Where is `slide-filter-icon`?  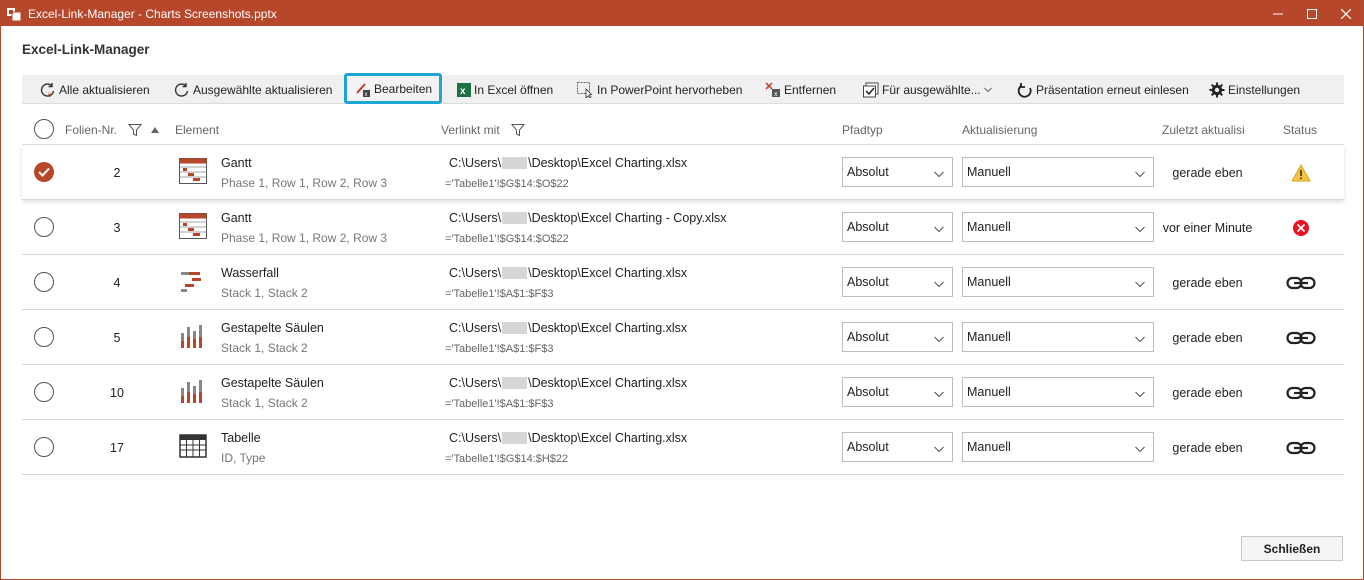
slide-filter-icon is located at coordinates (135, 129).